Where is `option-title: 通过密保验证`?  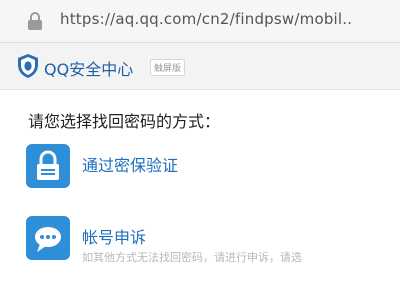 option-title: 通过密保验证 is located at coordinates (130, 164).